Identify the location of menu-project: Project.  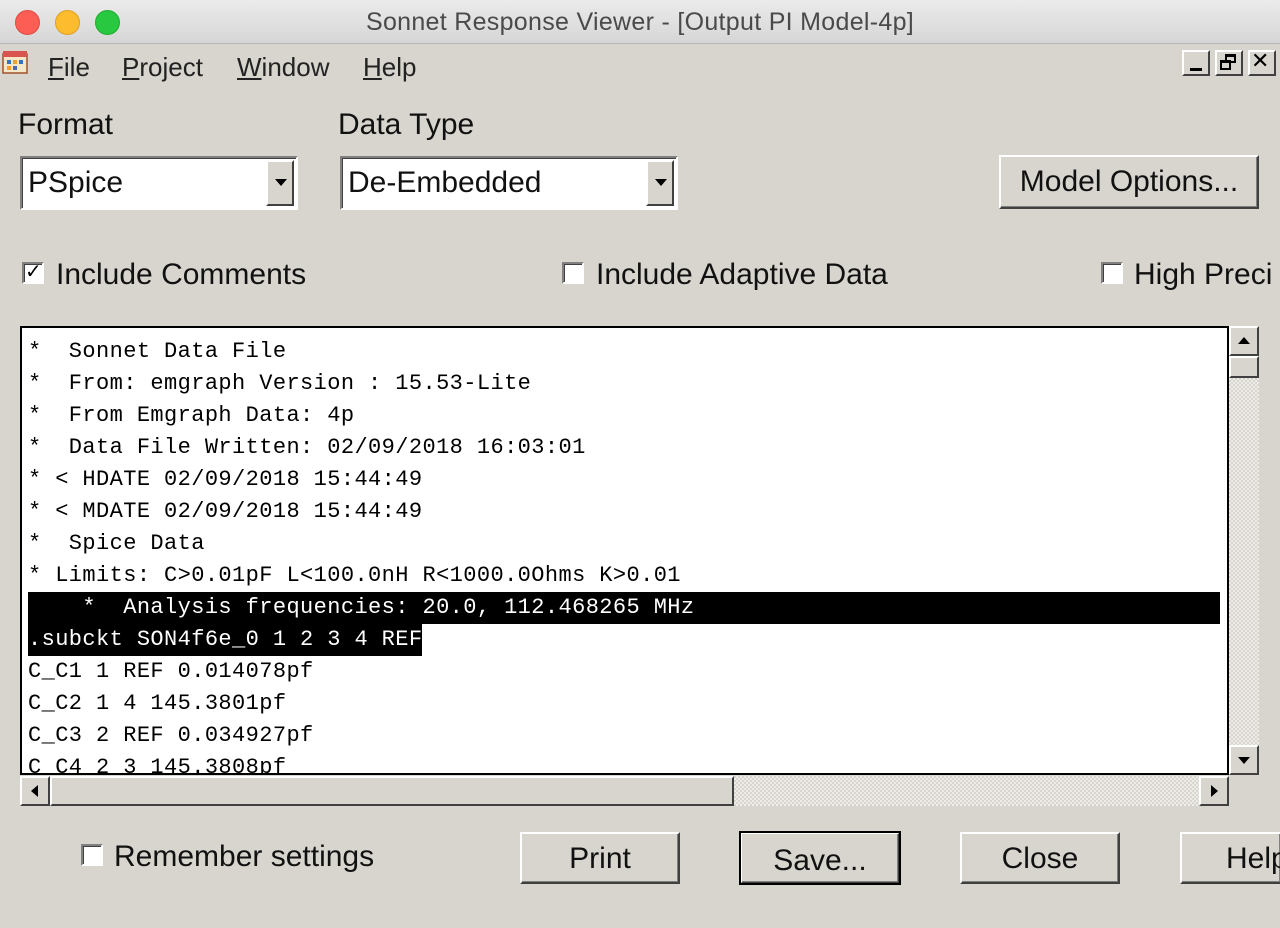
(162, 67).